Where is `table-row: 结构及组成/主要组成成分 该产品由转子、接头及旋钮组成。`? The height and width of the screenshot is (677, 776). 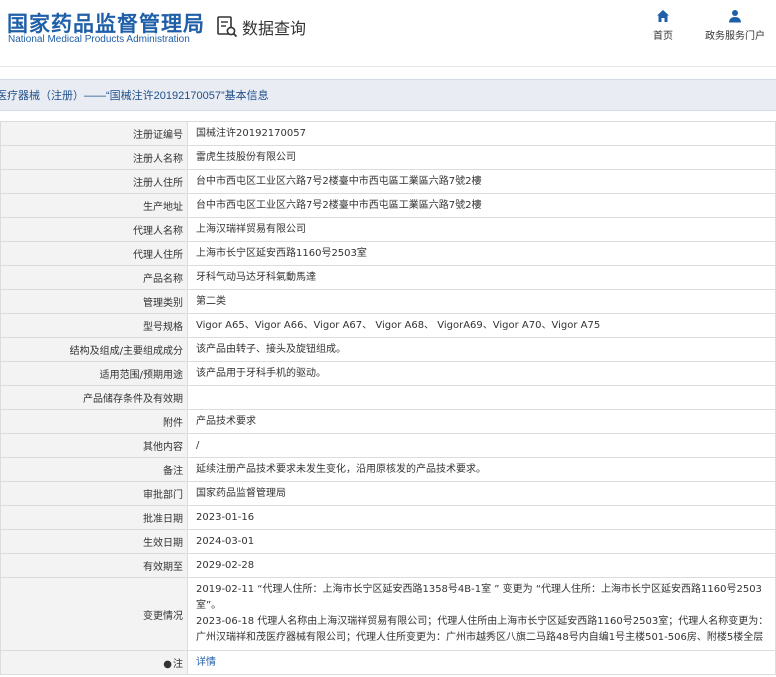
table-row: 结构及组成/主要组成成分 该产品由转子、接头及旋钮组成。 is located at coordinates (388, 349).